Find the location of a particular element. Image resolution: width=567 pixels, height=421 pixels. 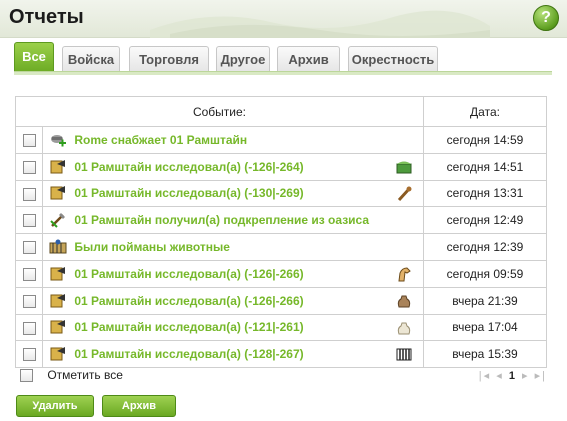

report-date: сегодня 14:59 is located at coordinates (485, 140).